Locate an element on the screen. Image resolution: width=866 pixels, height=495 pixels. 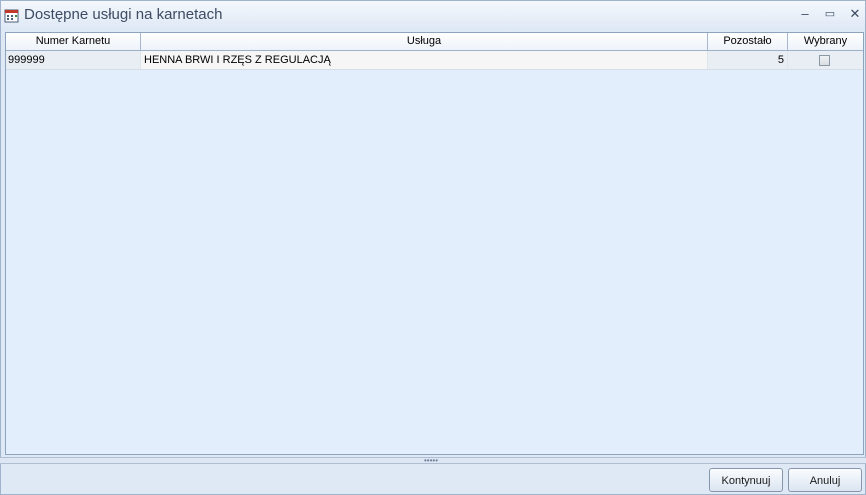
cancel-button: Anuluj is located at coordinates (825, 480).